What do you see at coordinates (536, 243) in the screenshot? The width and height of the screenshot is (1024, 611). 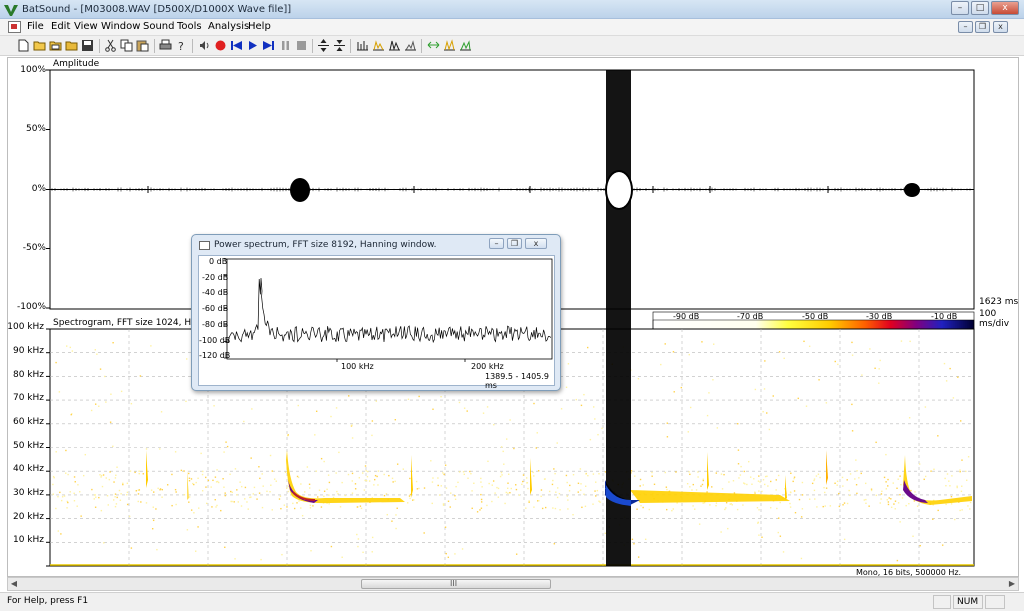 I see `ps-close-button: x` at bounding box center [536, 243].